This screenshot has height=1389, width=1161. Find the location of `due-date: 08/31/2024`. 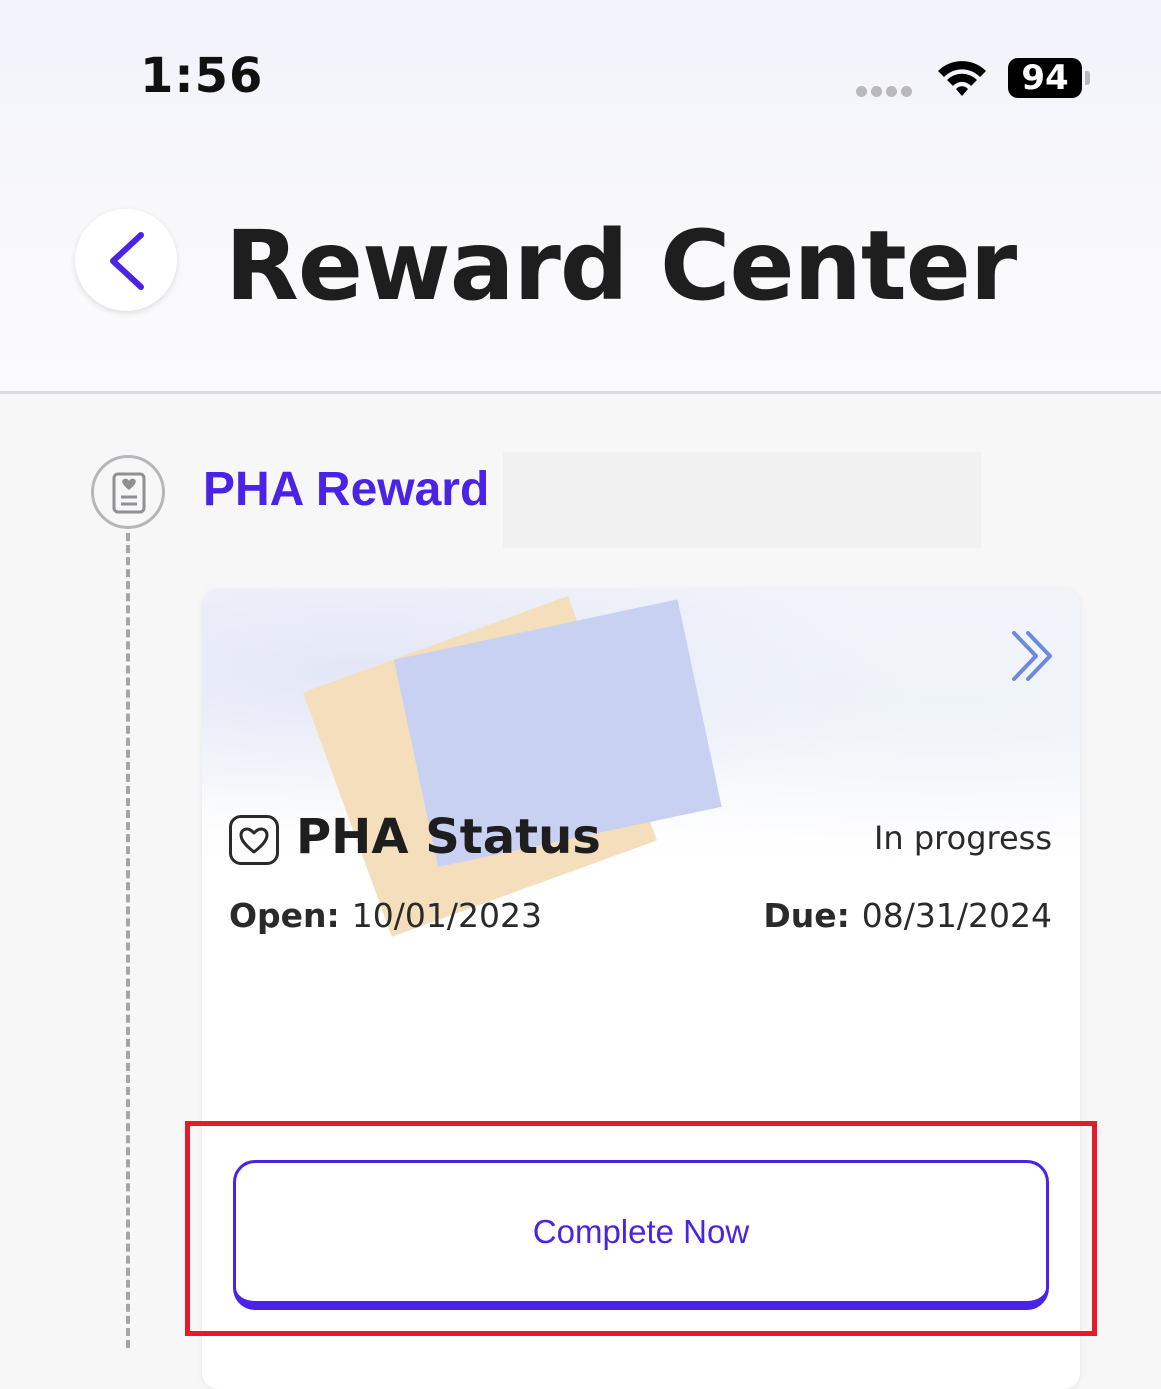

due-date: 08/31/2024 is located at coordinates (956, 915).